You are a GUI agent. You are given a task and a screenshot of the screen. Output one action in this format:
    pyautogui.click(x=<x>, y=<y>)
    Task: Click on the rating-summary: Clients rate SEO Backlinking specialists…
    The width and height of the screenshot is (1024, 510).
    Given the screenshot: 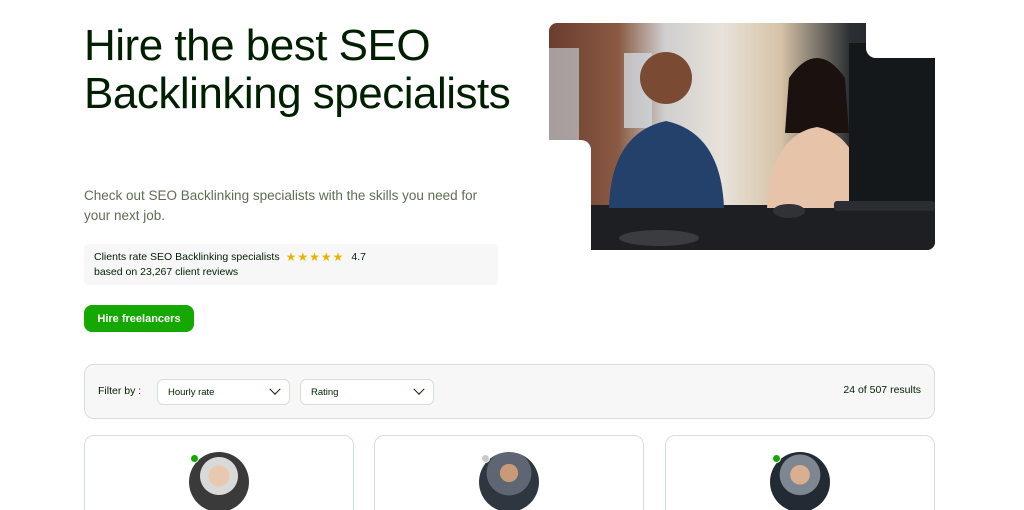 What is the action you would take?
    pyautogui.click(x=291, y=264)
    